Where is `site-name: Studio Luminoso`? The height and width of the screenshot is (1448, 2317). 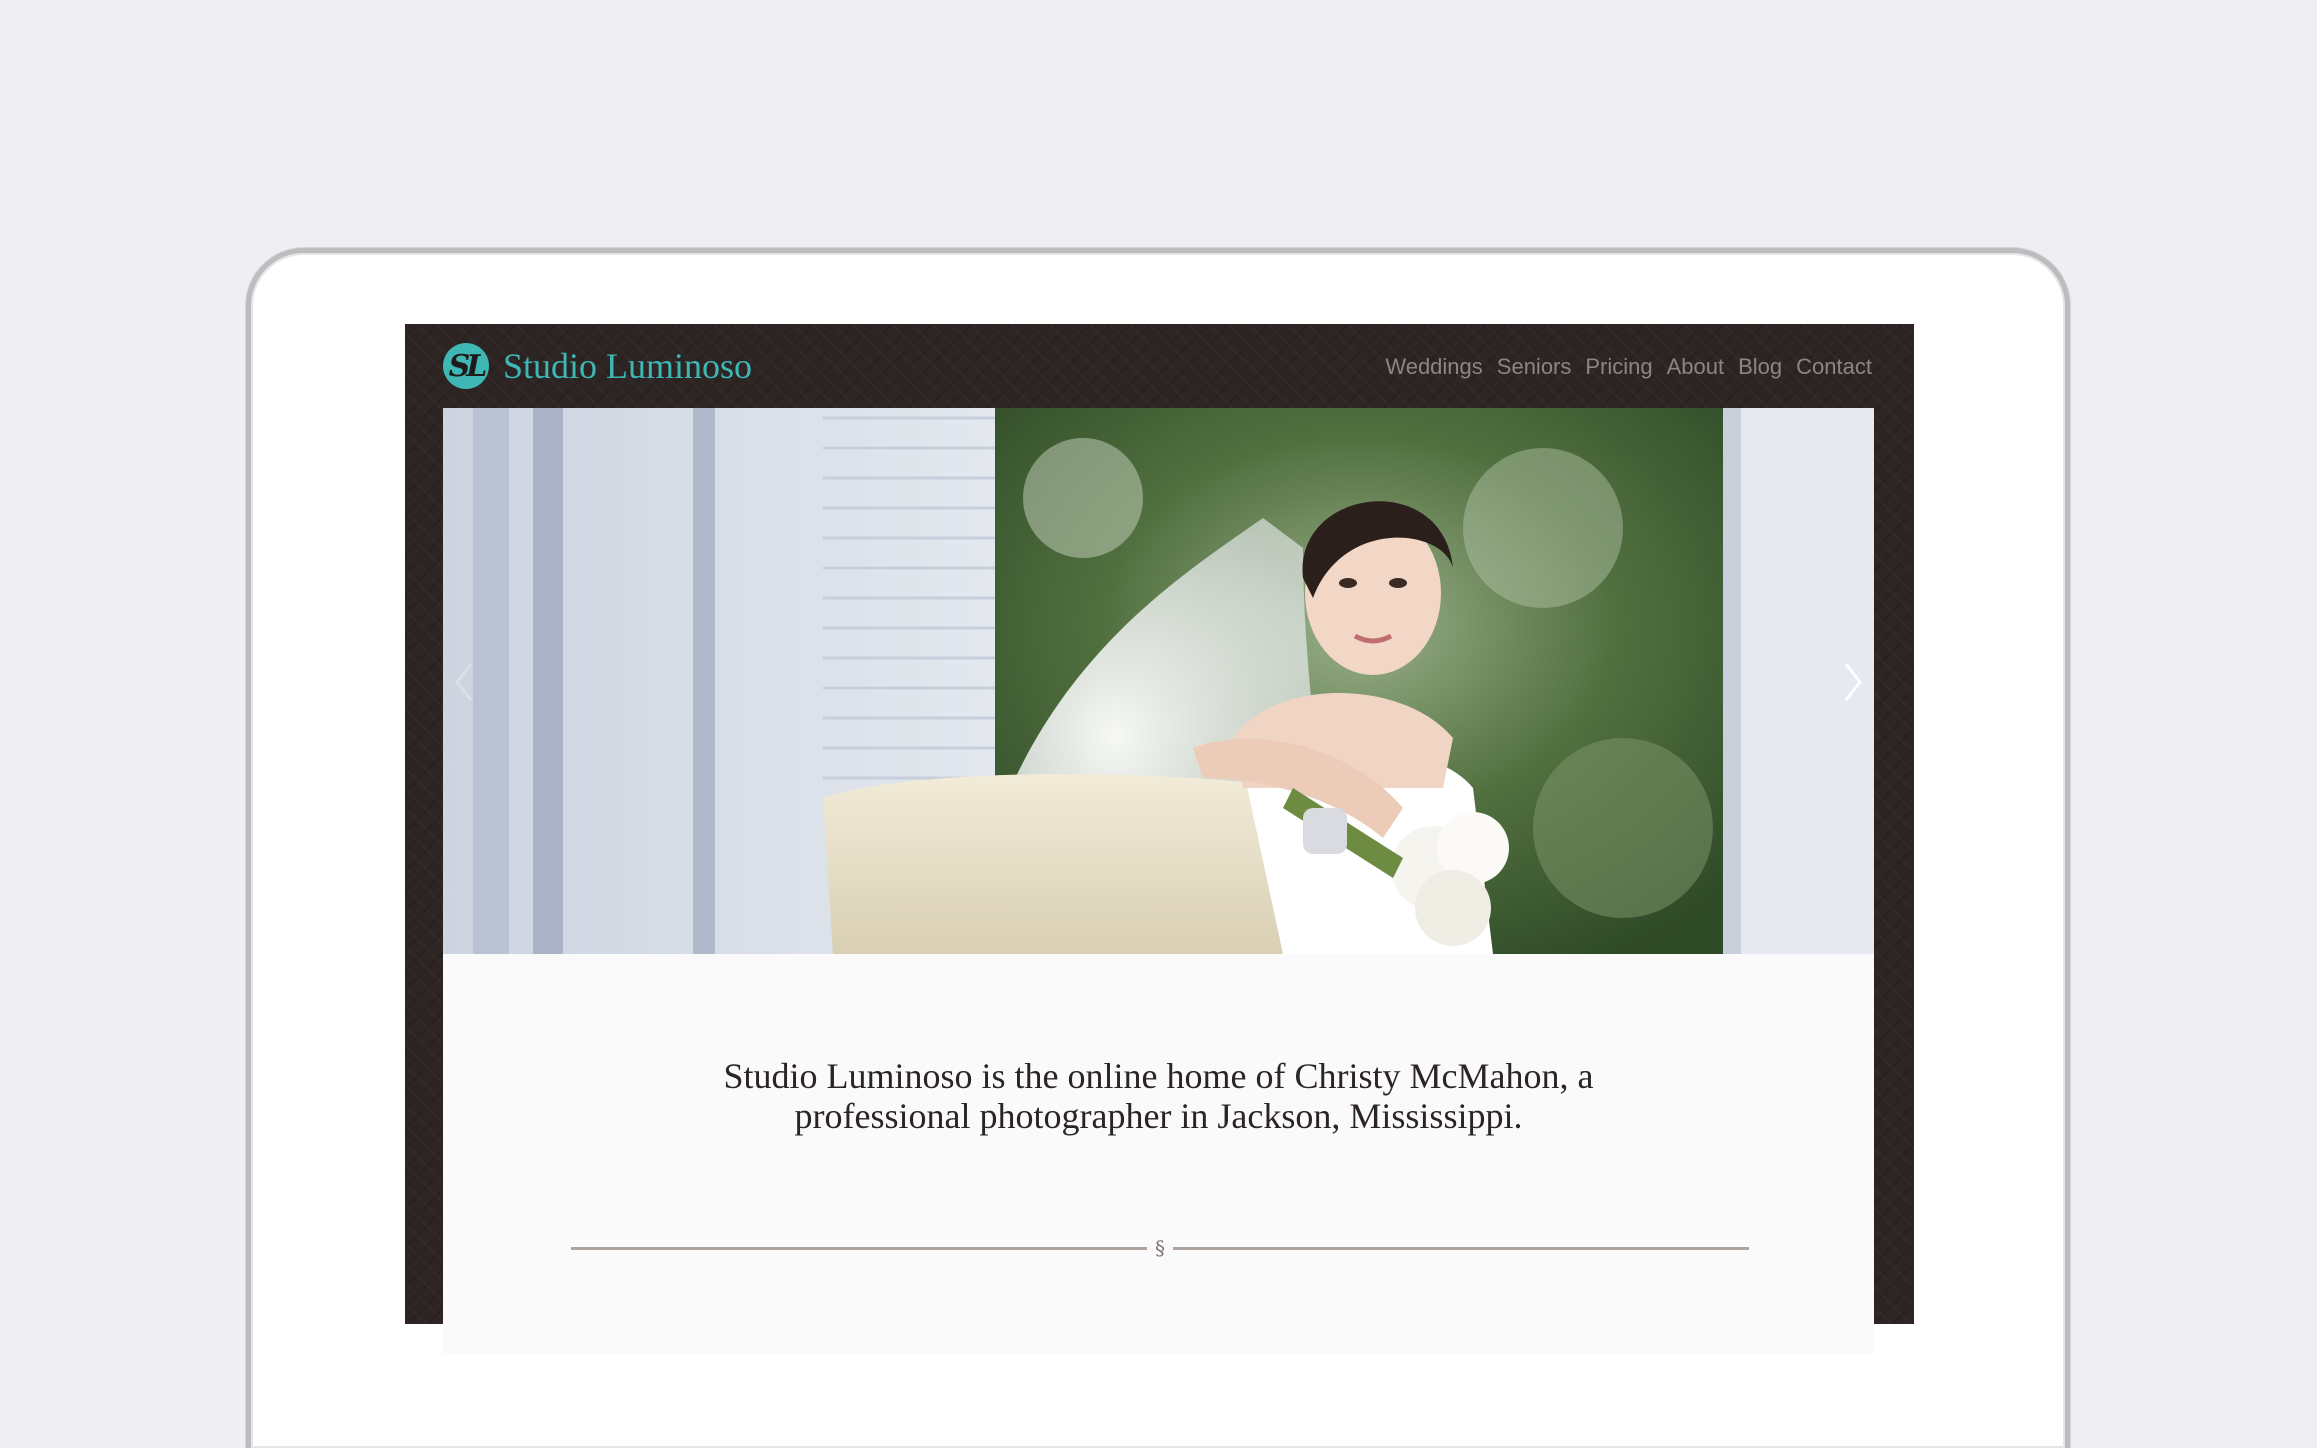
site-name: Studio Luminoso is located at coordinates (628, 366).